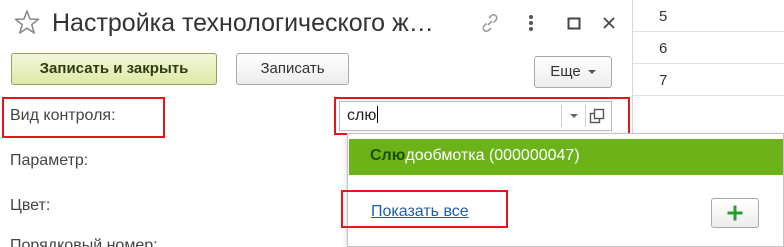 This screenshot has height=247, width=784. I want to click on plus-icon, so click(735, 213).